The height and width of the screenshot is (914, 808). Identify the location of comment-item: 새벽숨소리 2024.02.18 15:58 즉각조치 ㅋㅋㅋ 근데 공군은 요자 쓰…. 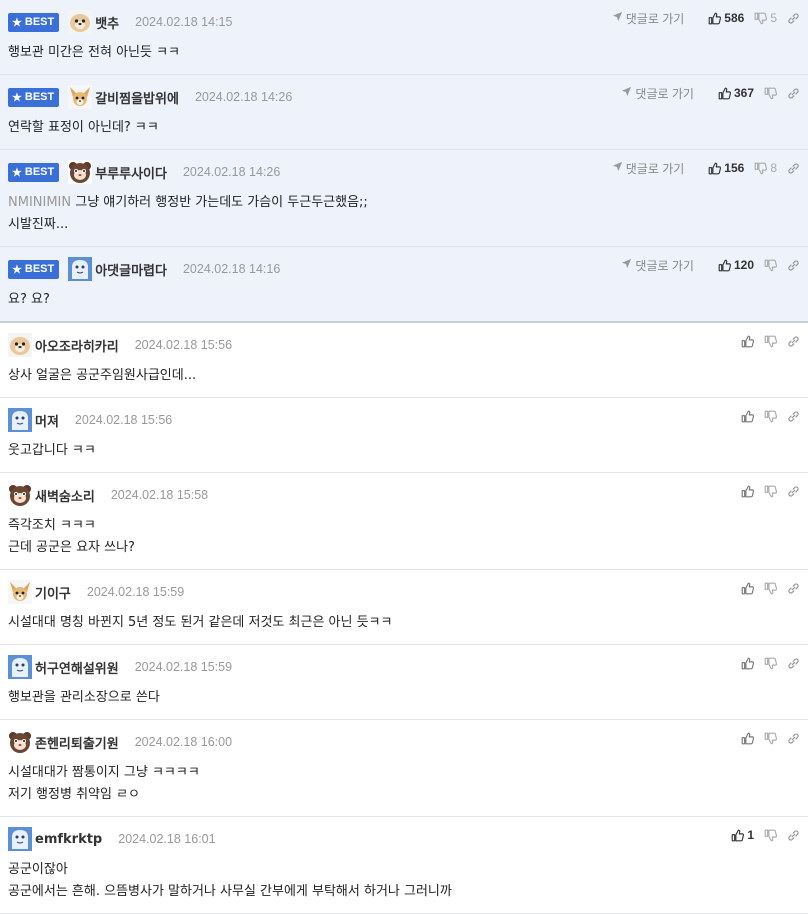
(404, 521).